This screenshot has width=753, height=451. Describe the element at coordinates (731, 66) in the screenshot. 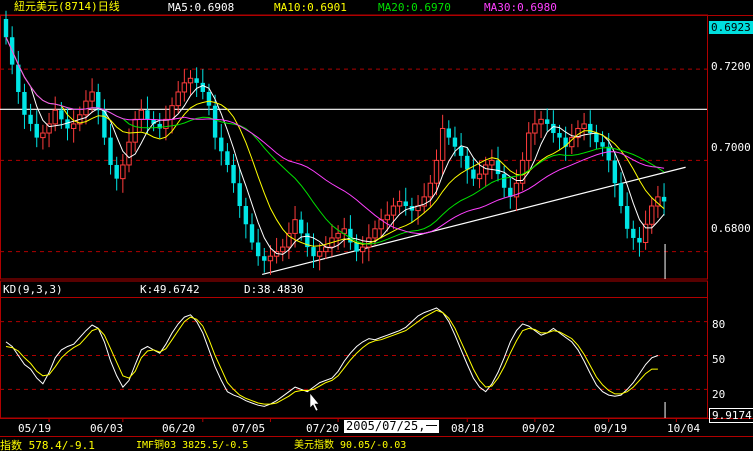

I see `price-tick-0: 0.7200` at that location.